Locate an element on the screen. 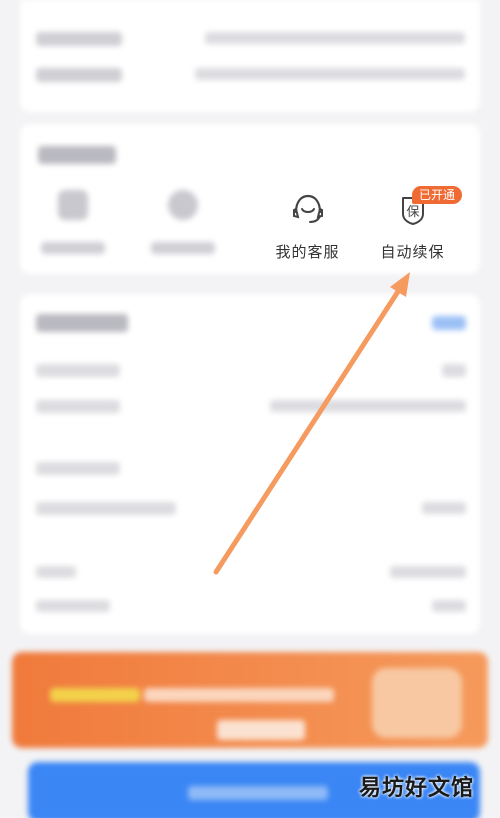 The width and height of the screenshot is (500, 818). watermark-text: 易坊好文馆 is located at coordinates (416, 788).